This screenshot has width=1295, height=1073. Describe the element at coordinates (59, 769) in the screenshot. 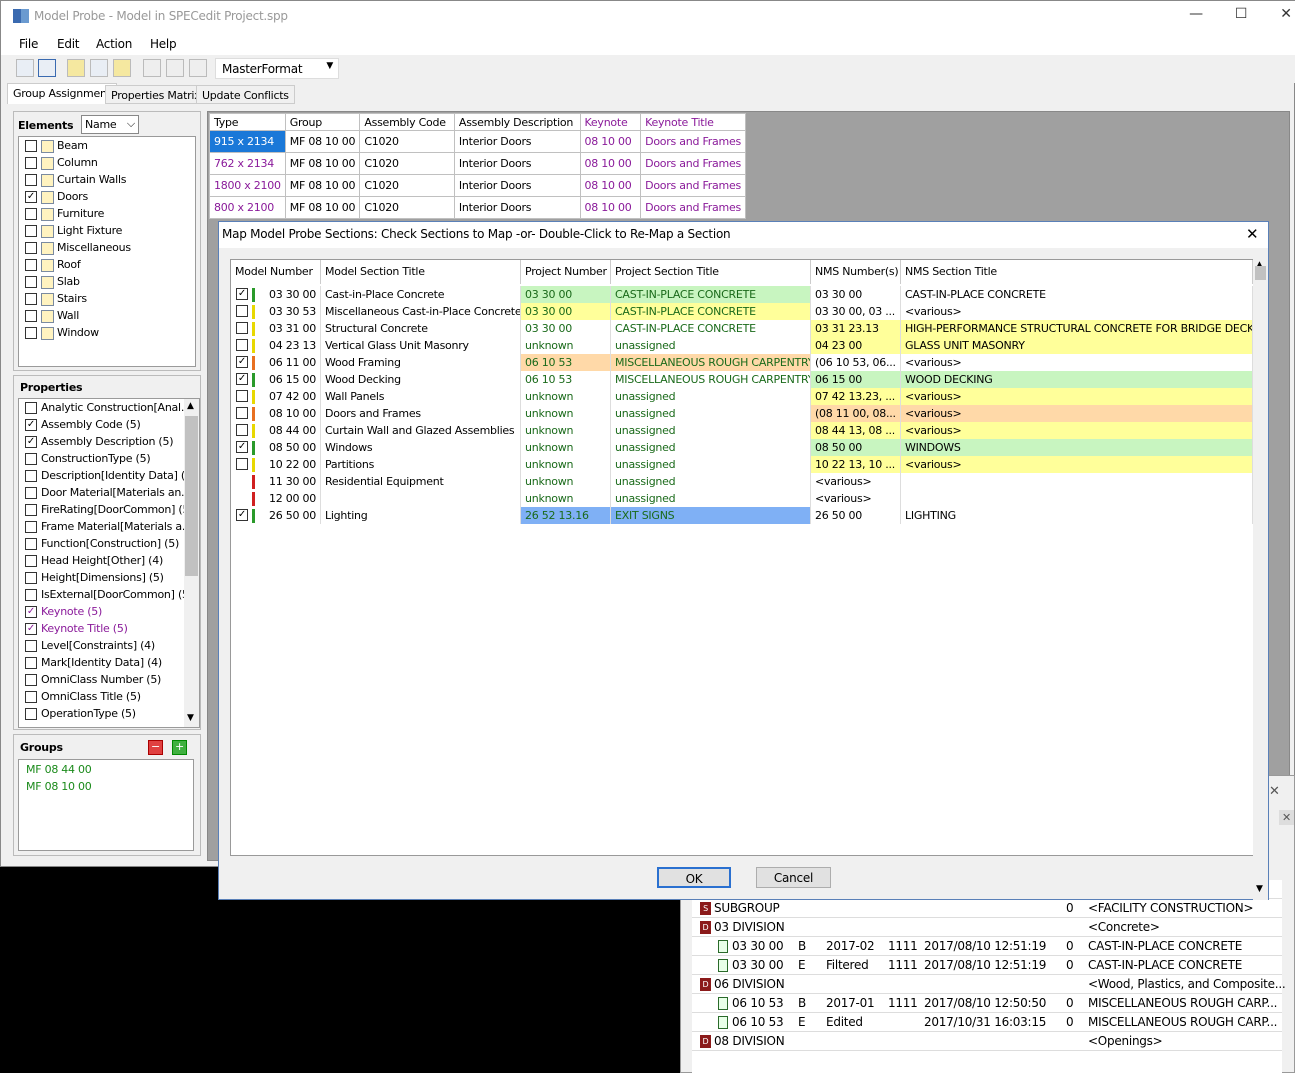

I see `group-item: MF 08 44 00` at that location.